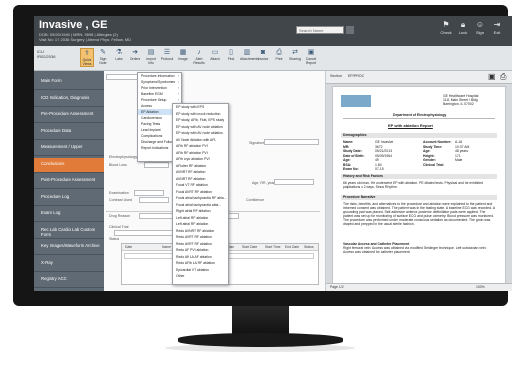 This screenshot has width=517, height=369. I want to click on age-field, so click(294, 182).